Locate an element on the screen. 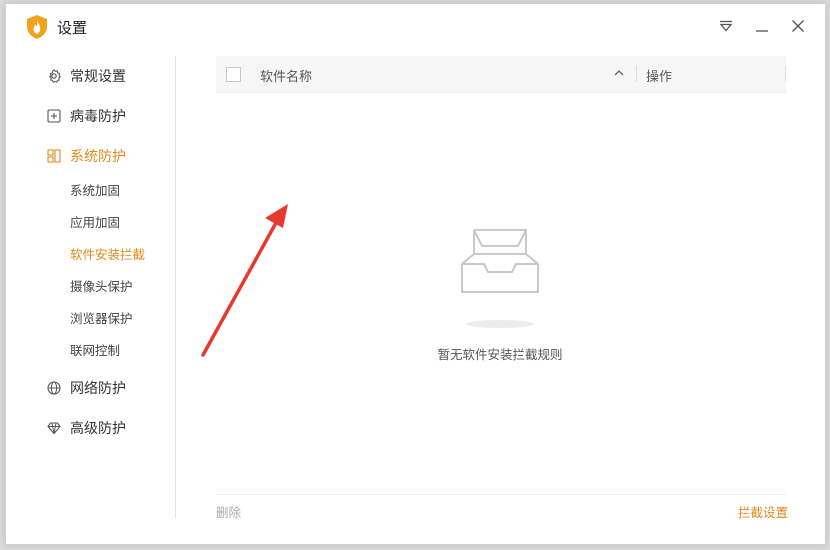 The height and width of the screenshot is (550, 830). sidebar-item-label: 常规设置 is located at coordinates (98, 77).